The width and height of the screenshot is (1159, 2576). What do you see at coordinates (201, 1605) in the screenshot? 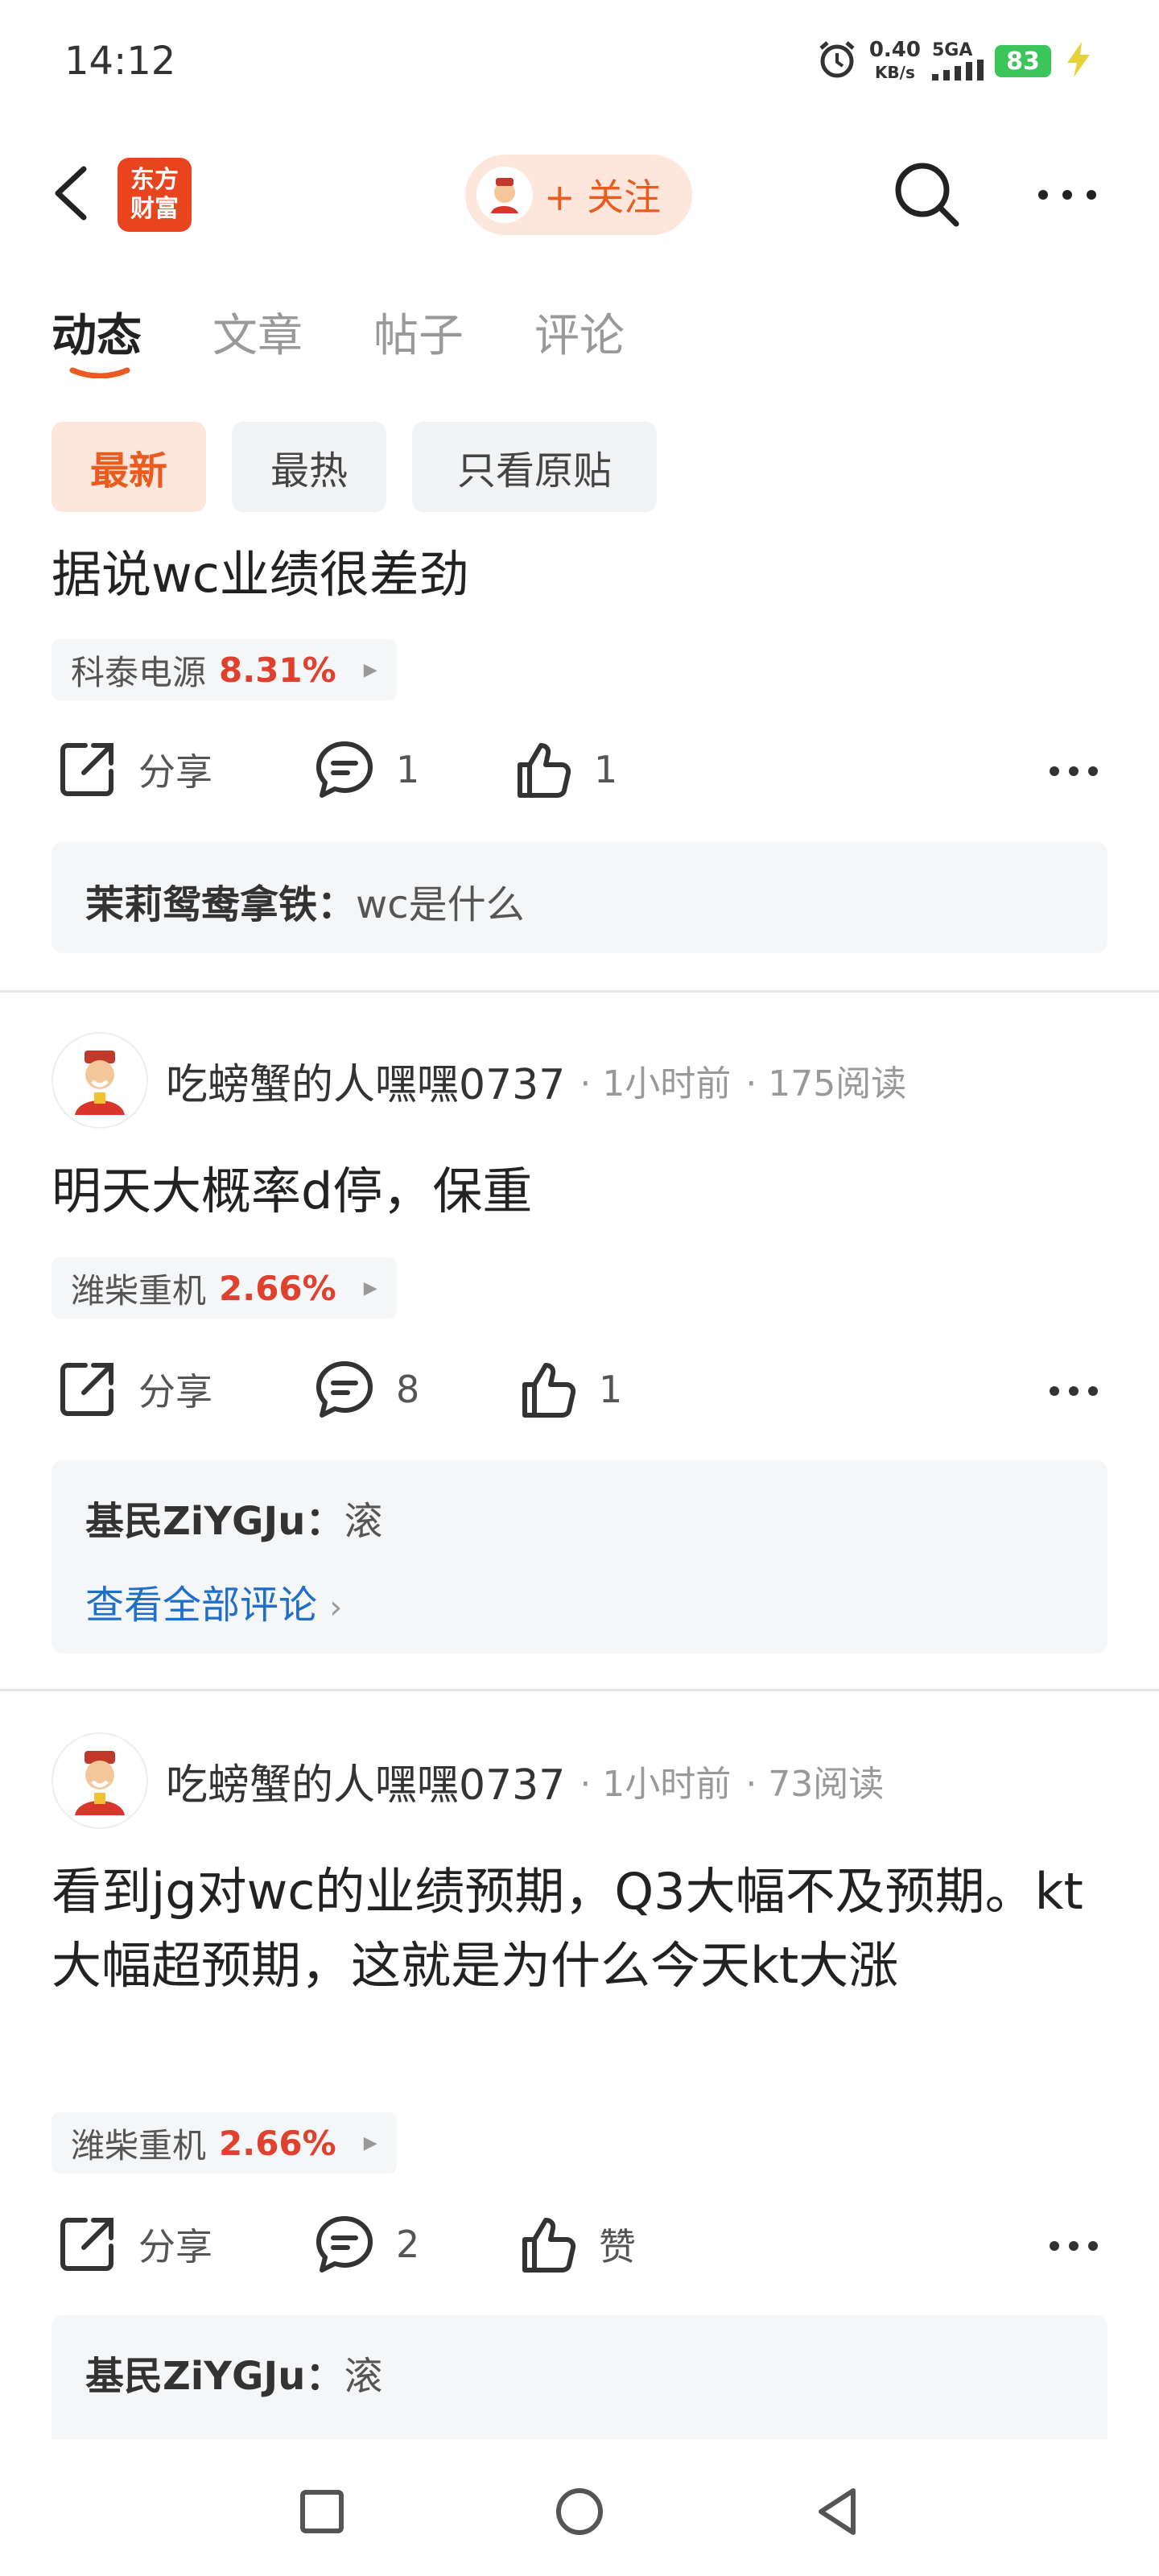
I see `view-all-label: 查看全部评论` at bounding box center [201, 1605].